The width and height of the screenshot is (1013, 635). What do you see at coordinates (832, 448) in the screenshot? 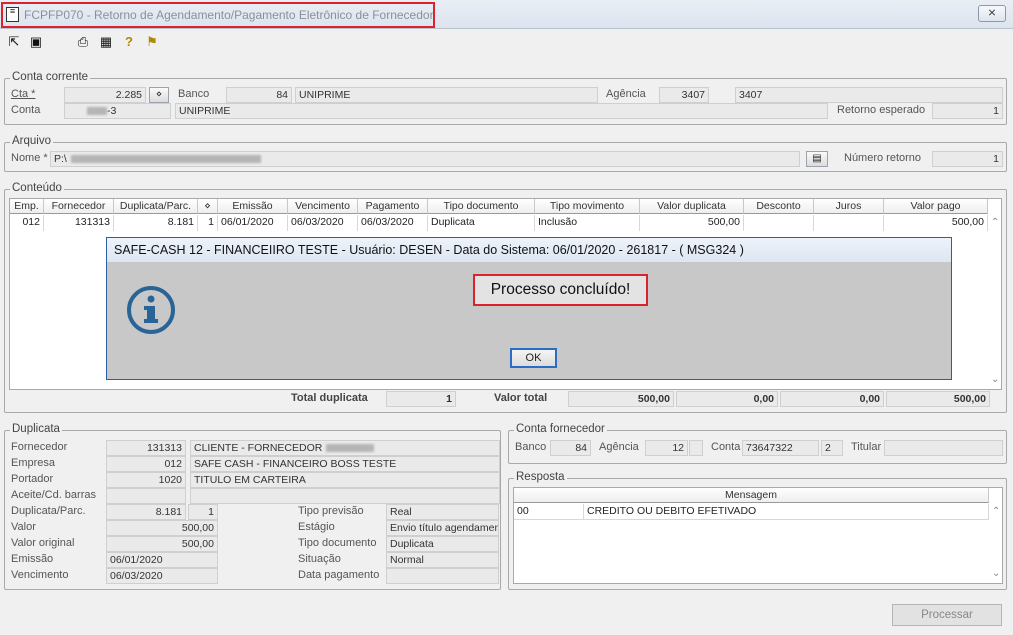
I see `cf-conta-dv-field: 2` at bounding box center [832, 448].